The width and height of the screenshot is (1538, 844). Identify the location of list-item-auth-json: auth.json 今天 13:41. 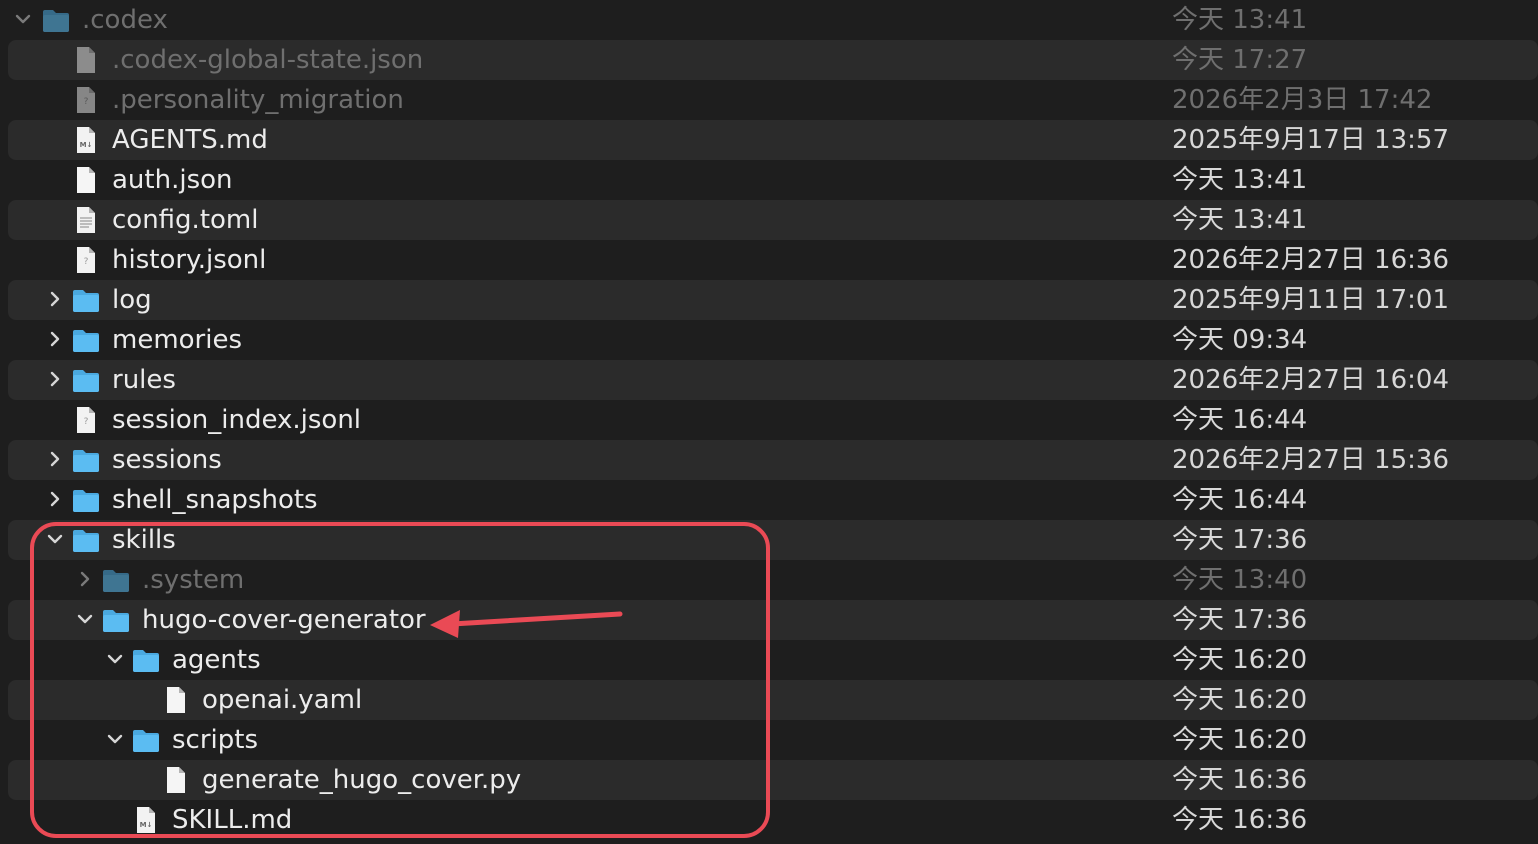
(769, 180).